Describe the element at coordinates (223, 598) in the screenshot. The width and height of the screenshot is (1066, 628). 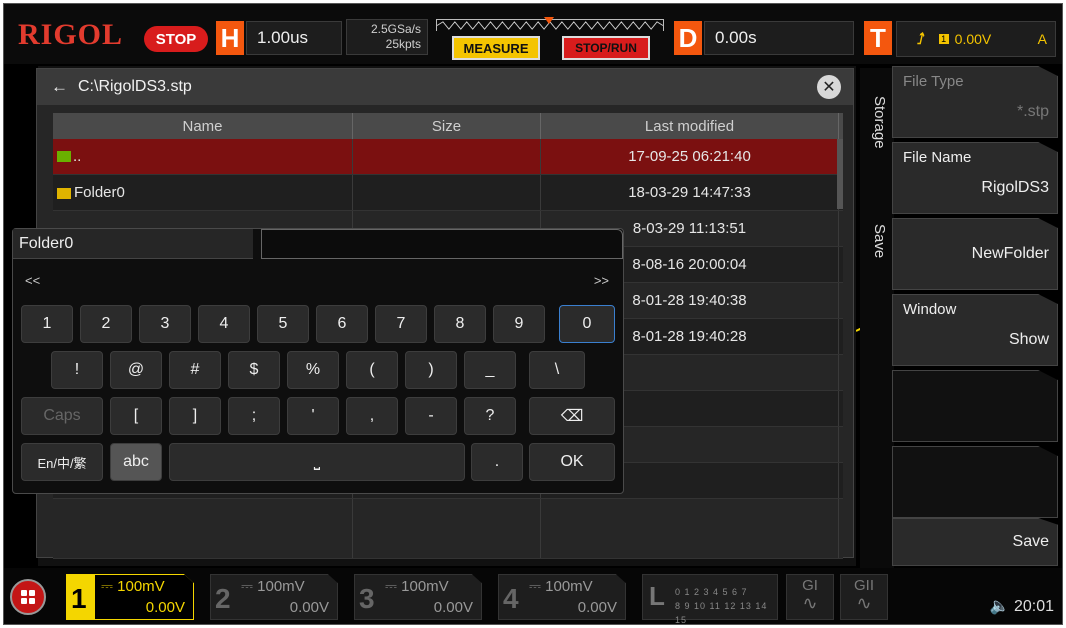
I see `channel-number: 2` at that location.